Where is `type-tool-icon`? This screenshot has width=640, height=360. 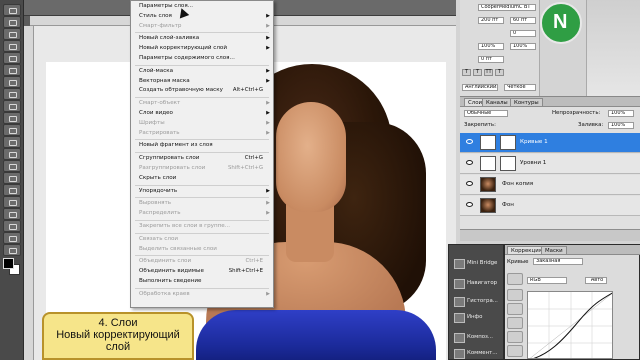 type-tool-icon is located at coordinates (12, 190).